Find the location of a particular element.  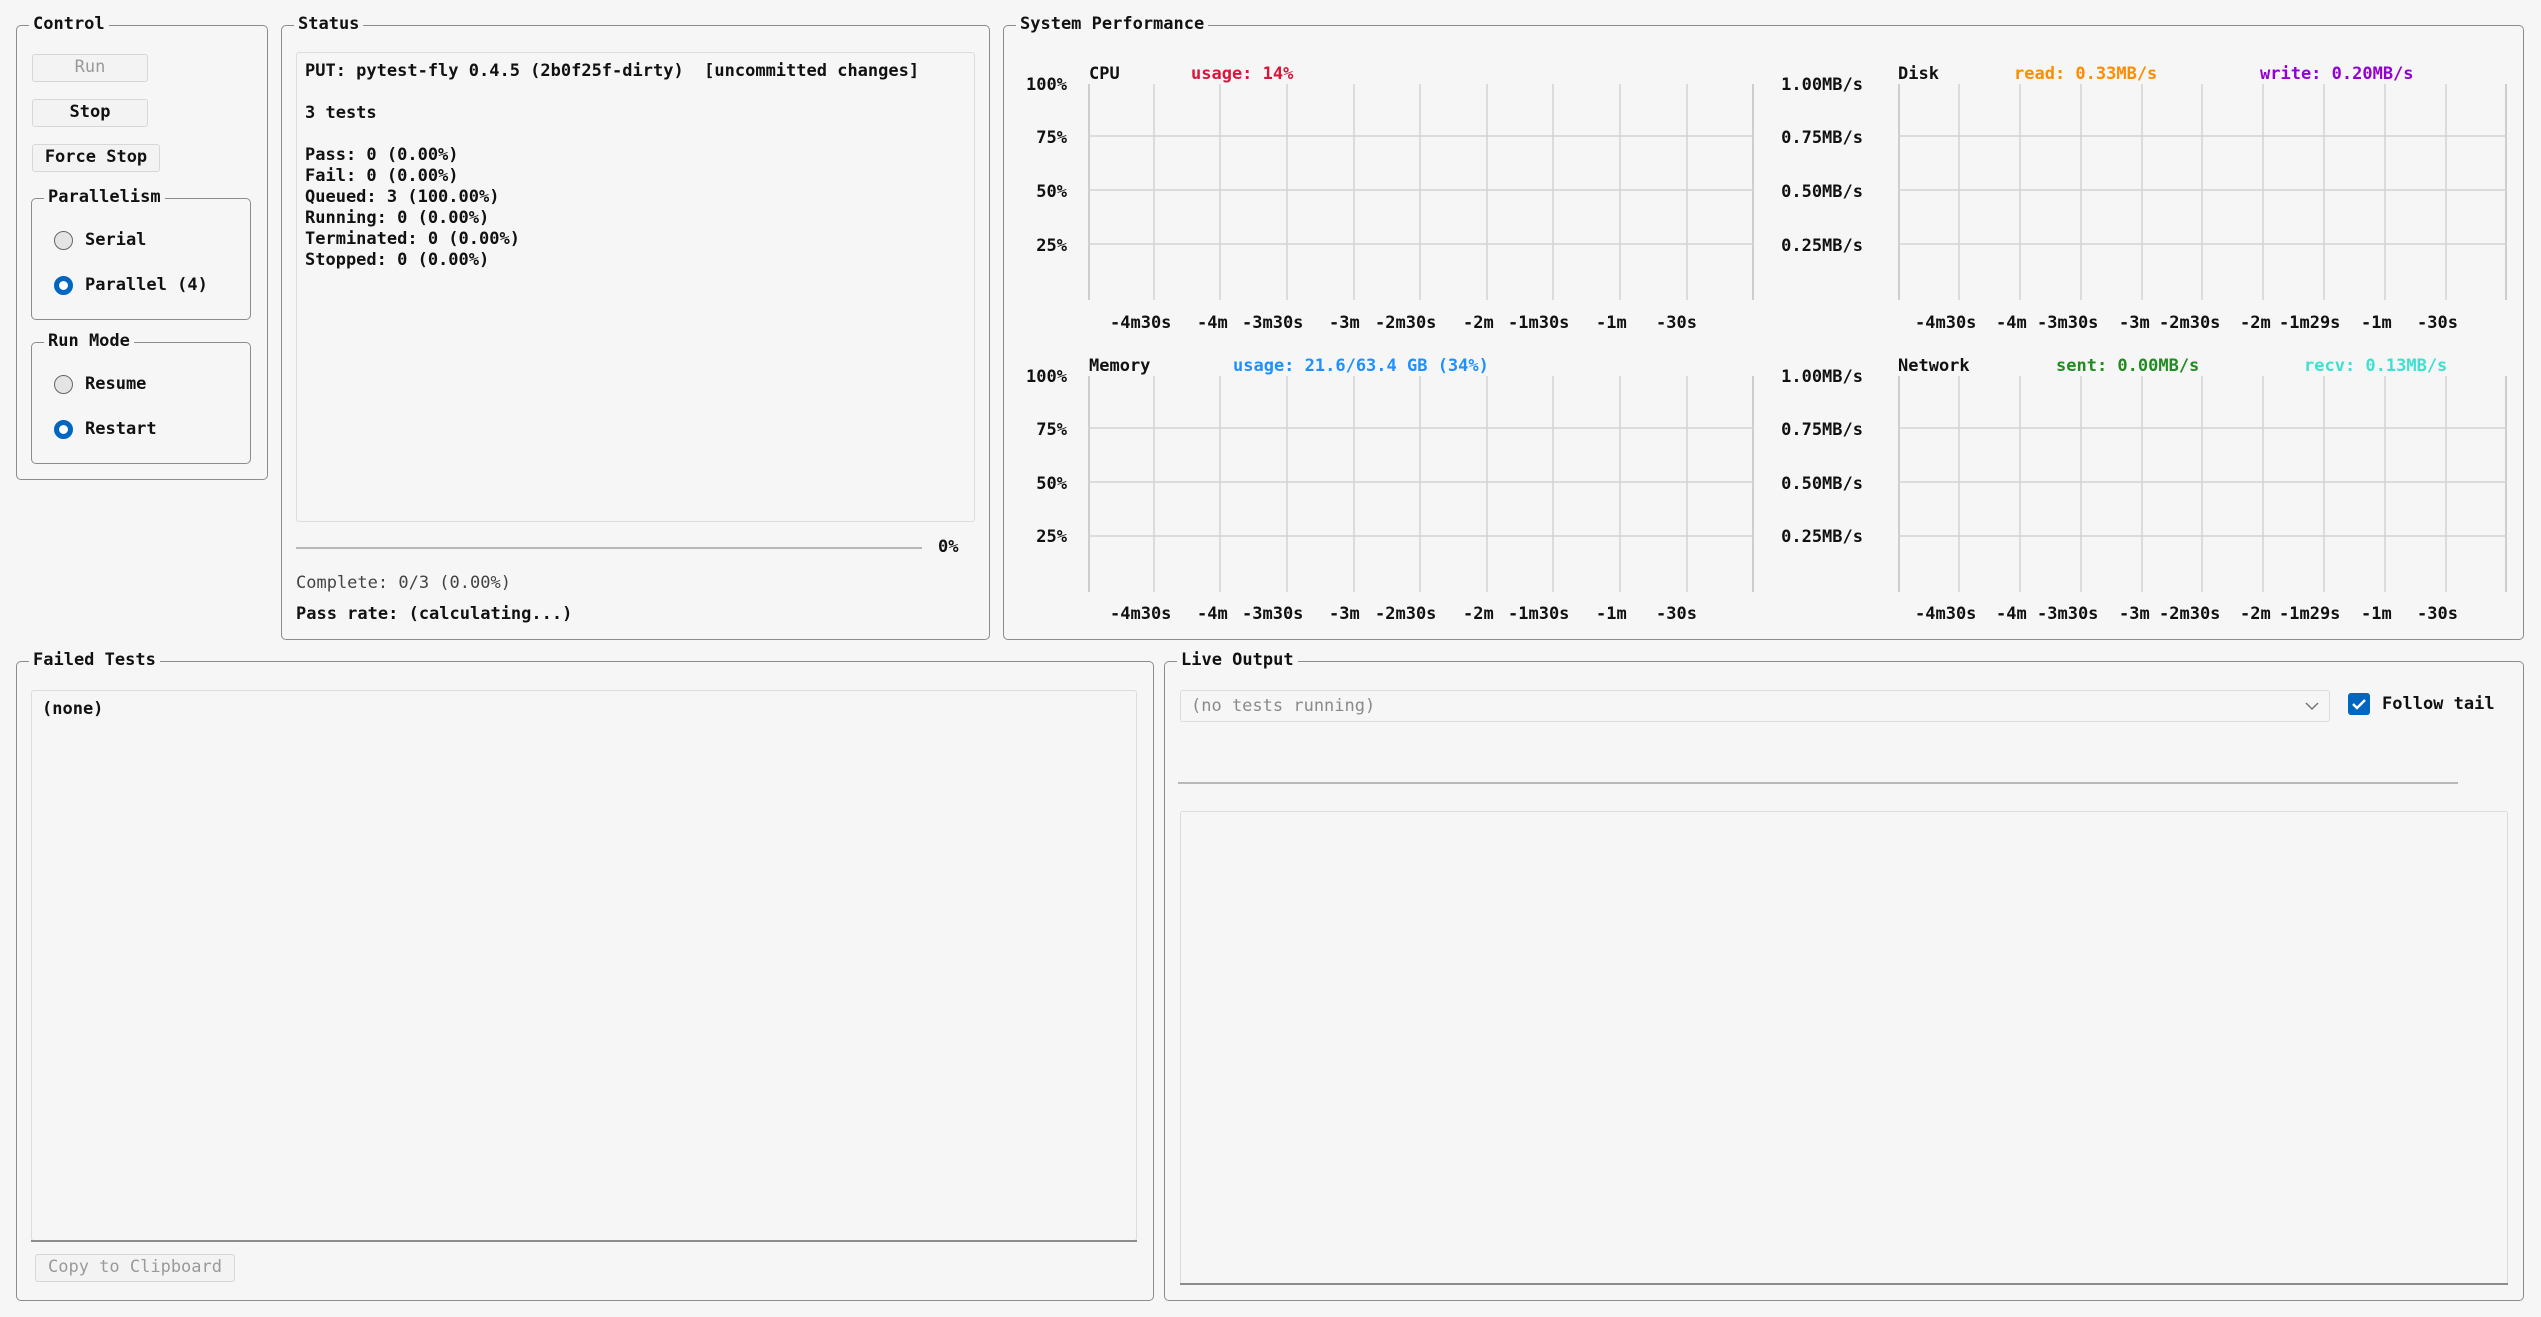

disk-x-tick: -4m30s is located at coordinates (1946, 323).